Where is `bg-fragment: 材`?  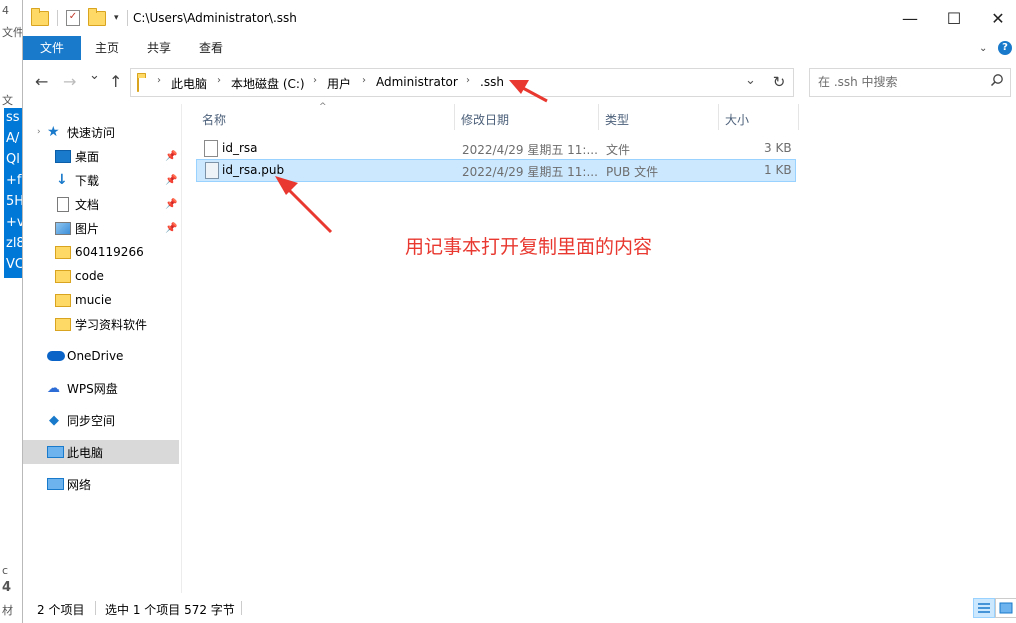
bg-fragment: 材 is located at coordinates (7, 610).